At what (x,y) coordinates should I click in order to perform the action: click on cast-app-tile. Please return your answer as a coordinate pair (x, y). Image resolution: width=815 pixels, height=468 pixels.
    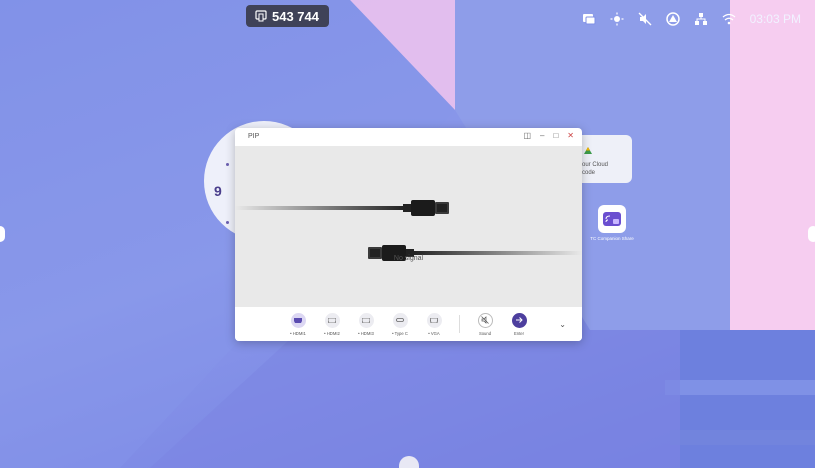
    Looking at the image, I should click on (612, 219).